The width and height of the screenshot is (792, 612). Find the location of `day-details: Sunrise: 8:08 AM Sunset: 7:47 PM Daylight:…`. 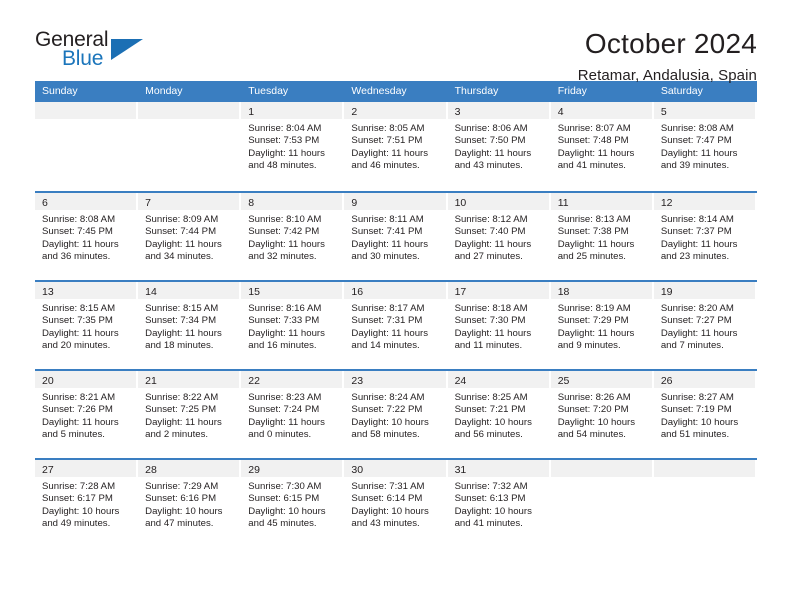

day-details: Sunrise: 8:08 AM Sunset: 7:47 PM Daylight:… is located at coordinates (705, 146).